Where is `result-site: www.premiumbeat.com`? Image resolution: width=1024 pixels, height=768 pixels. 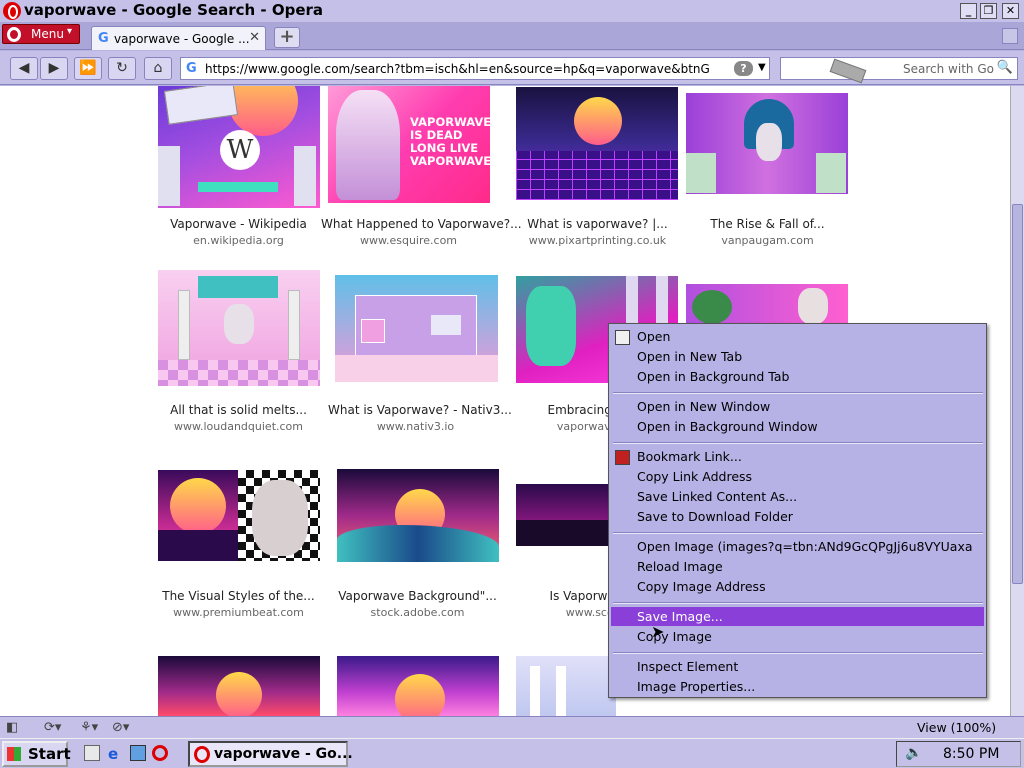
result-site: www.premiumbeat.com is located at coordinates (238, 612).